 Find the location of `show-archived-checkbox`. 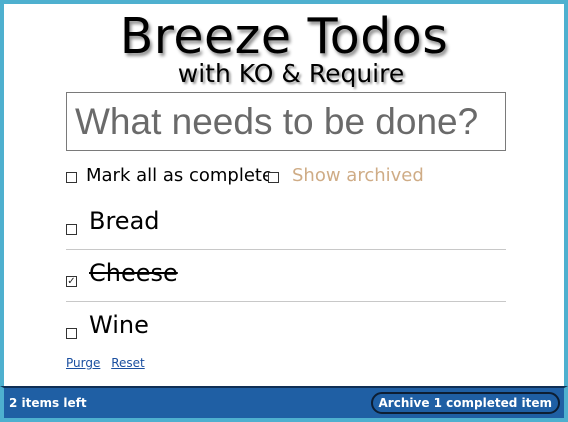

show-archived-checkbox is located at coordinates (273, 177).